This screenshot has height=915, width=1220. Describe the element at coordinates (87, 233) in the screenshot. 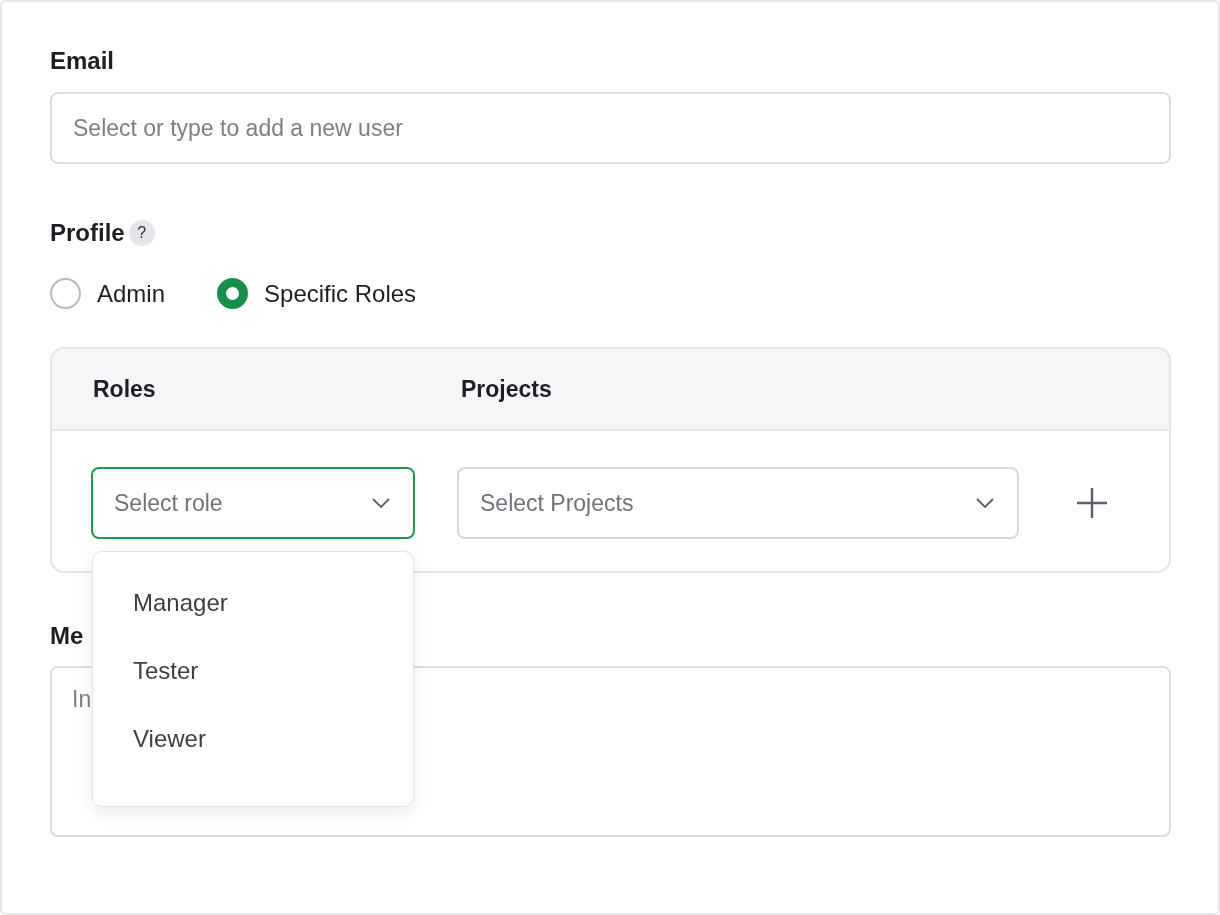

I see `field-label: Profile` at that location.